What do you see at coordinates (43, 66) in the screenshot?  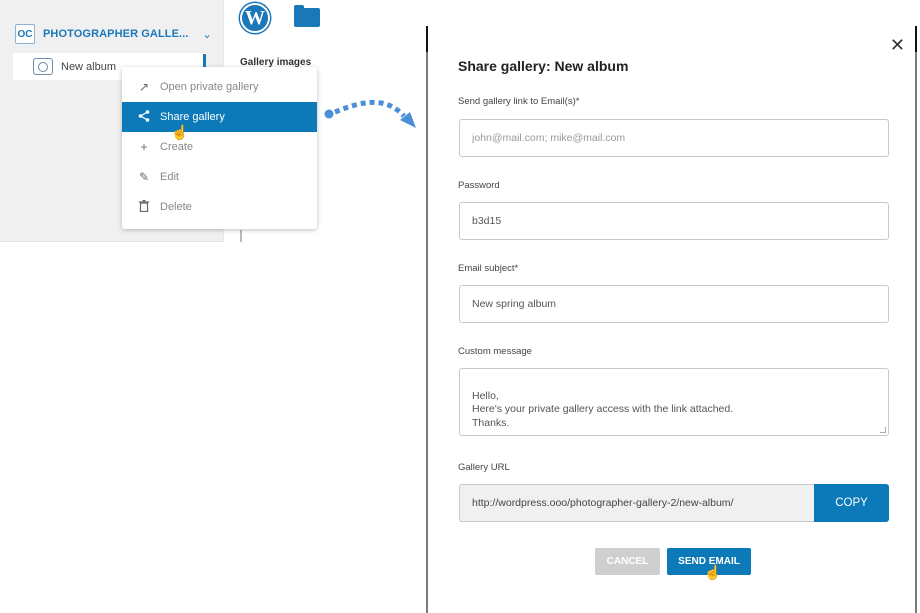 I see `album-icon` at bounding box center [43, 66].